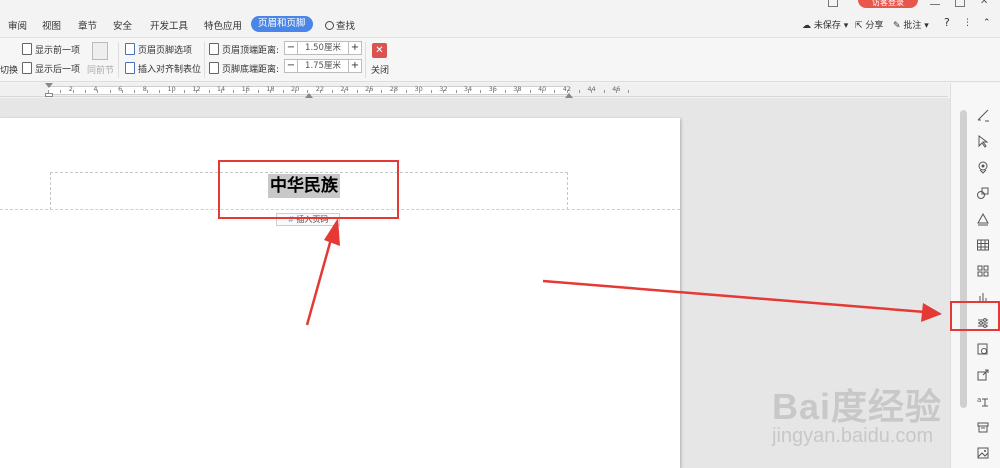 The width and height of the screenshot is (1000, 468). Describe the element at coordinates (169, 25) in the screenshot. I see `tab-developer-tools: 开发工具` at that location.